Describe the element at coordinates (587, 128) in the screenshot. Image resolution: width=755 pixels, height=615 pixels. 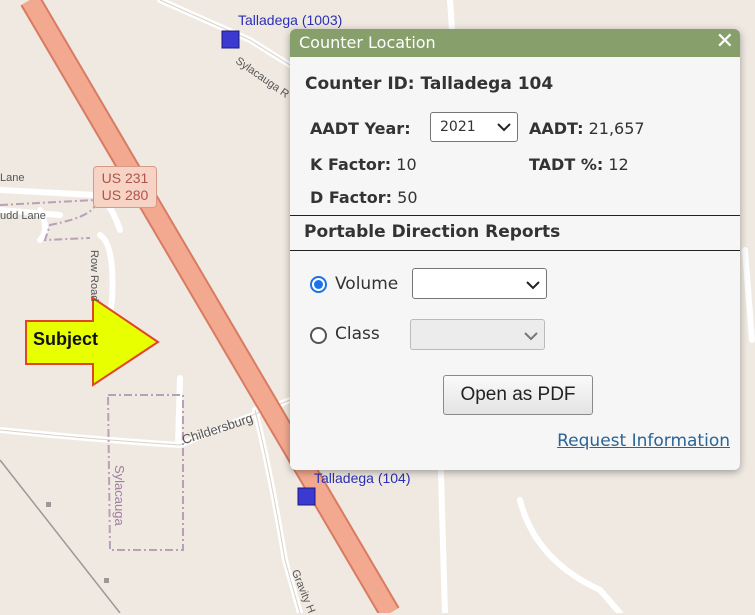
I see `aadt-field: AADT: 21,657` at that location.